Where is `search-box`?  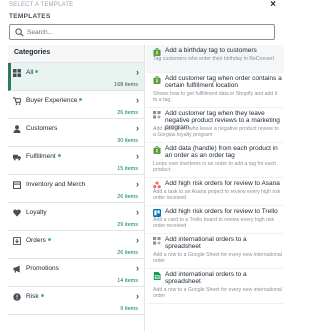 search-box is located at coordinates (142, 32).